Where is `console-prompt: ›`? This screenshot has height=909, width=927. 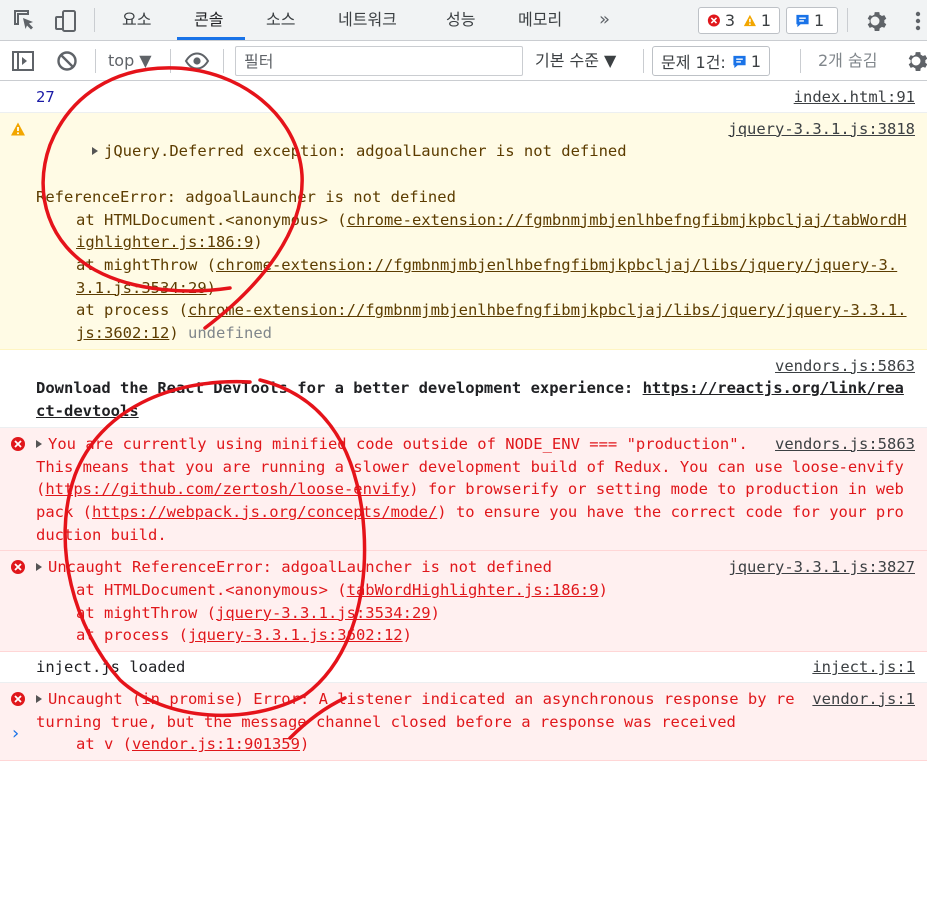
console-prompt: › is located at coordinates (15, 733).